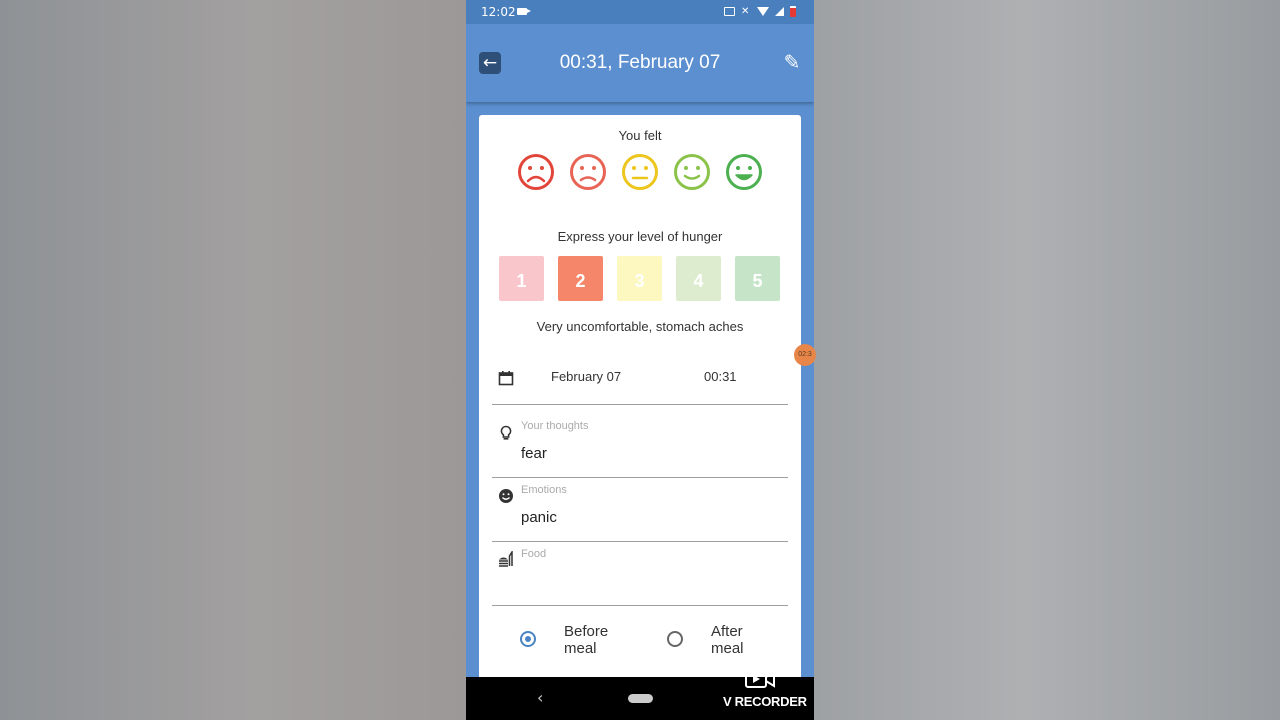 The image size is (1280, 720). Describe the element at coordinates (586, 376) in the screenshot. I see `date-value: February 07` at that location.